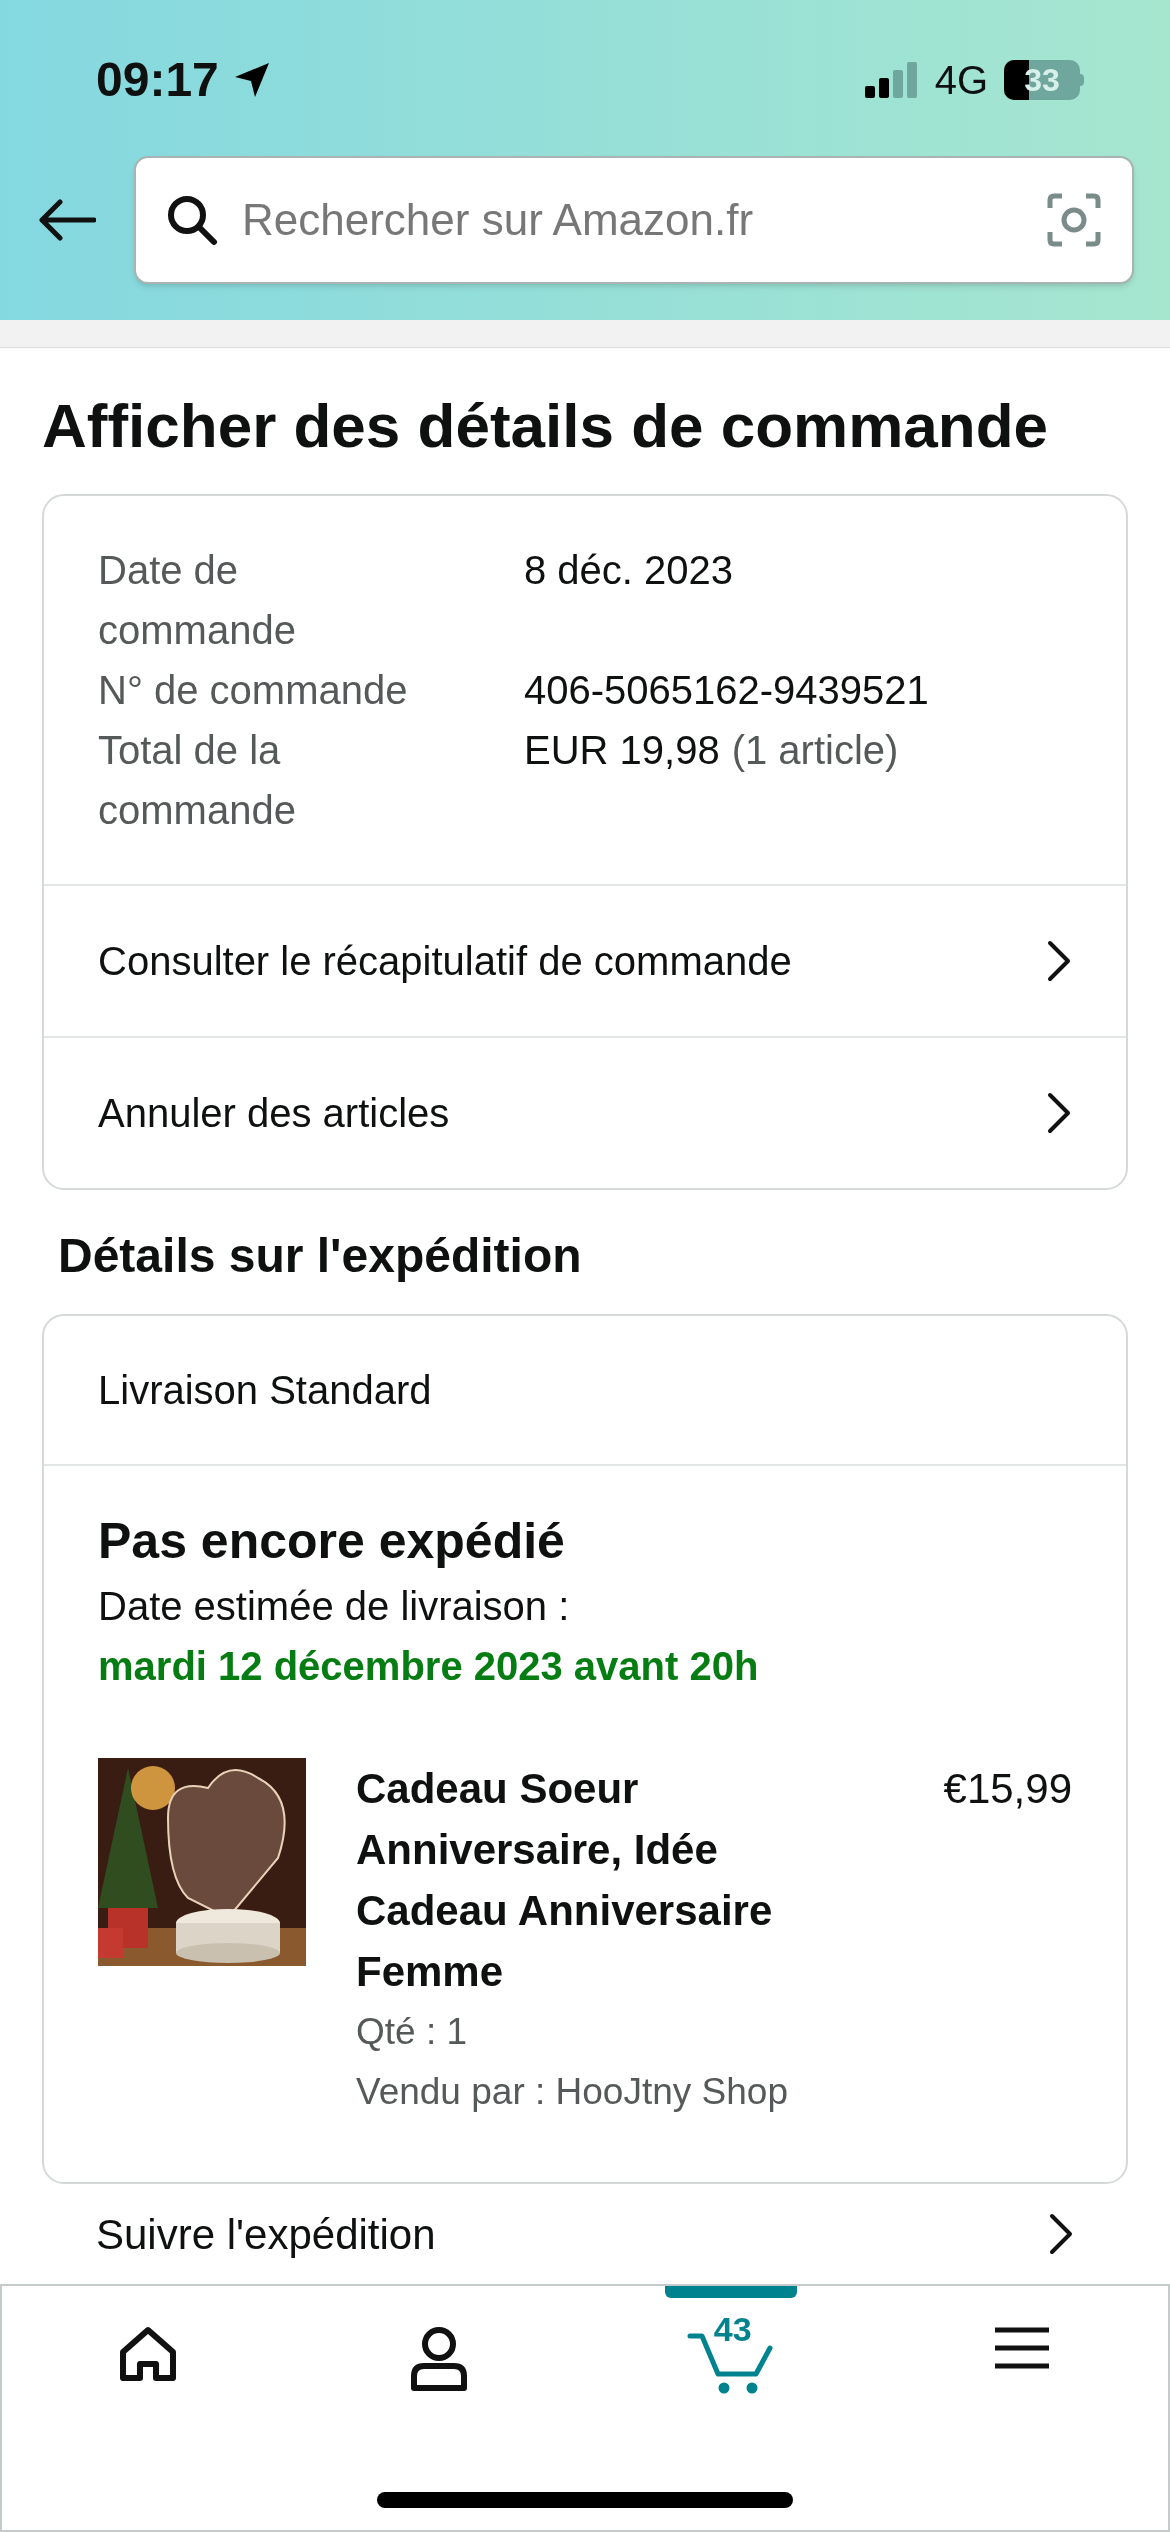 The image size is (1170, 2532). Describe the element at coordinates (891, 80) in the screenshot. I see `signal-icon` at that location.